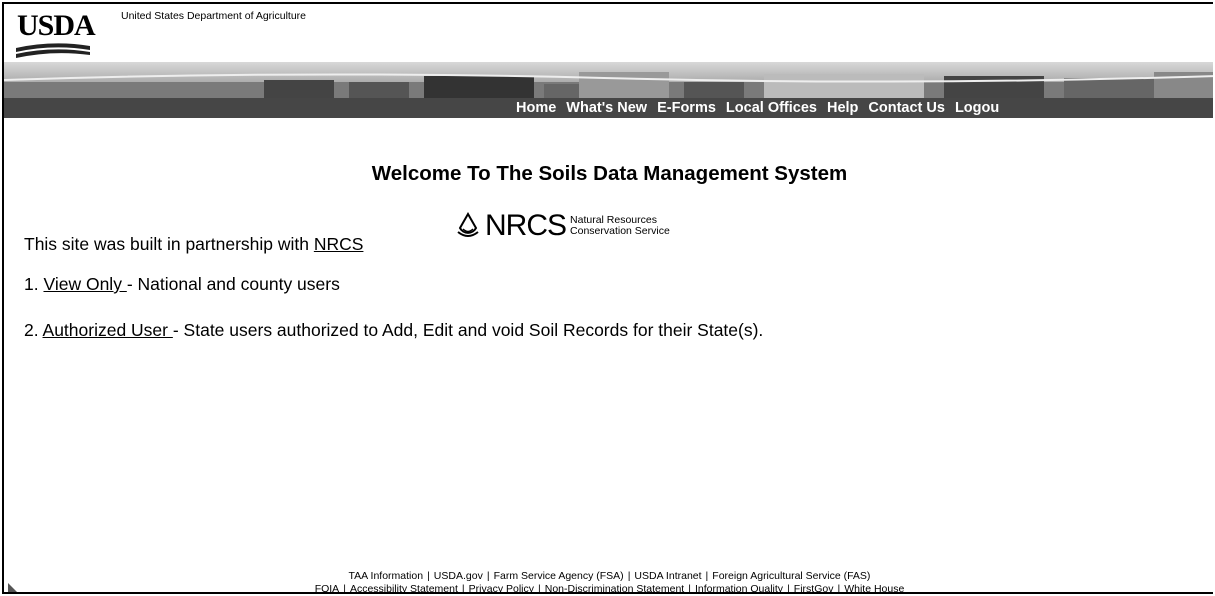 This screenshot has width=1215, height=596. I want to click on nav-whats-new: What's New, so click(606, 108).